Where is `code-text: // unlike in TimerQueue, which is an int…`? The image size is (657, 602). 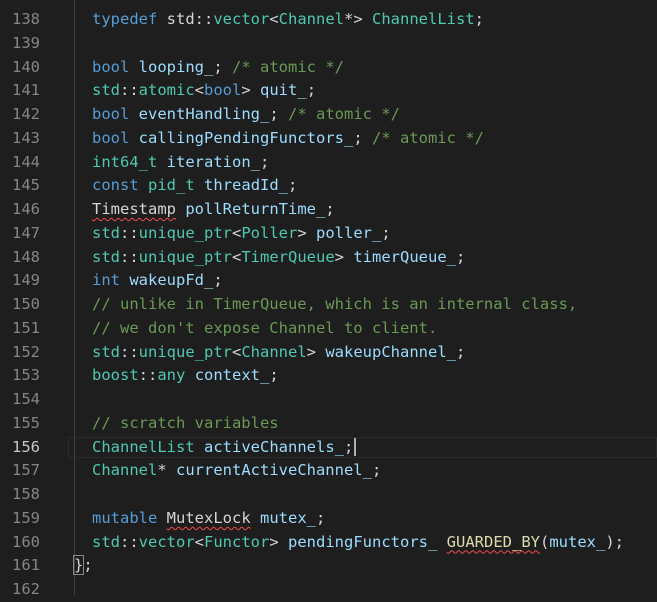 code-text: // unlike in TimerQueue, which is an int… is located at coordinates (334, 305).